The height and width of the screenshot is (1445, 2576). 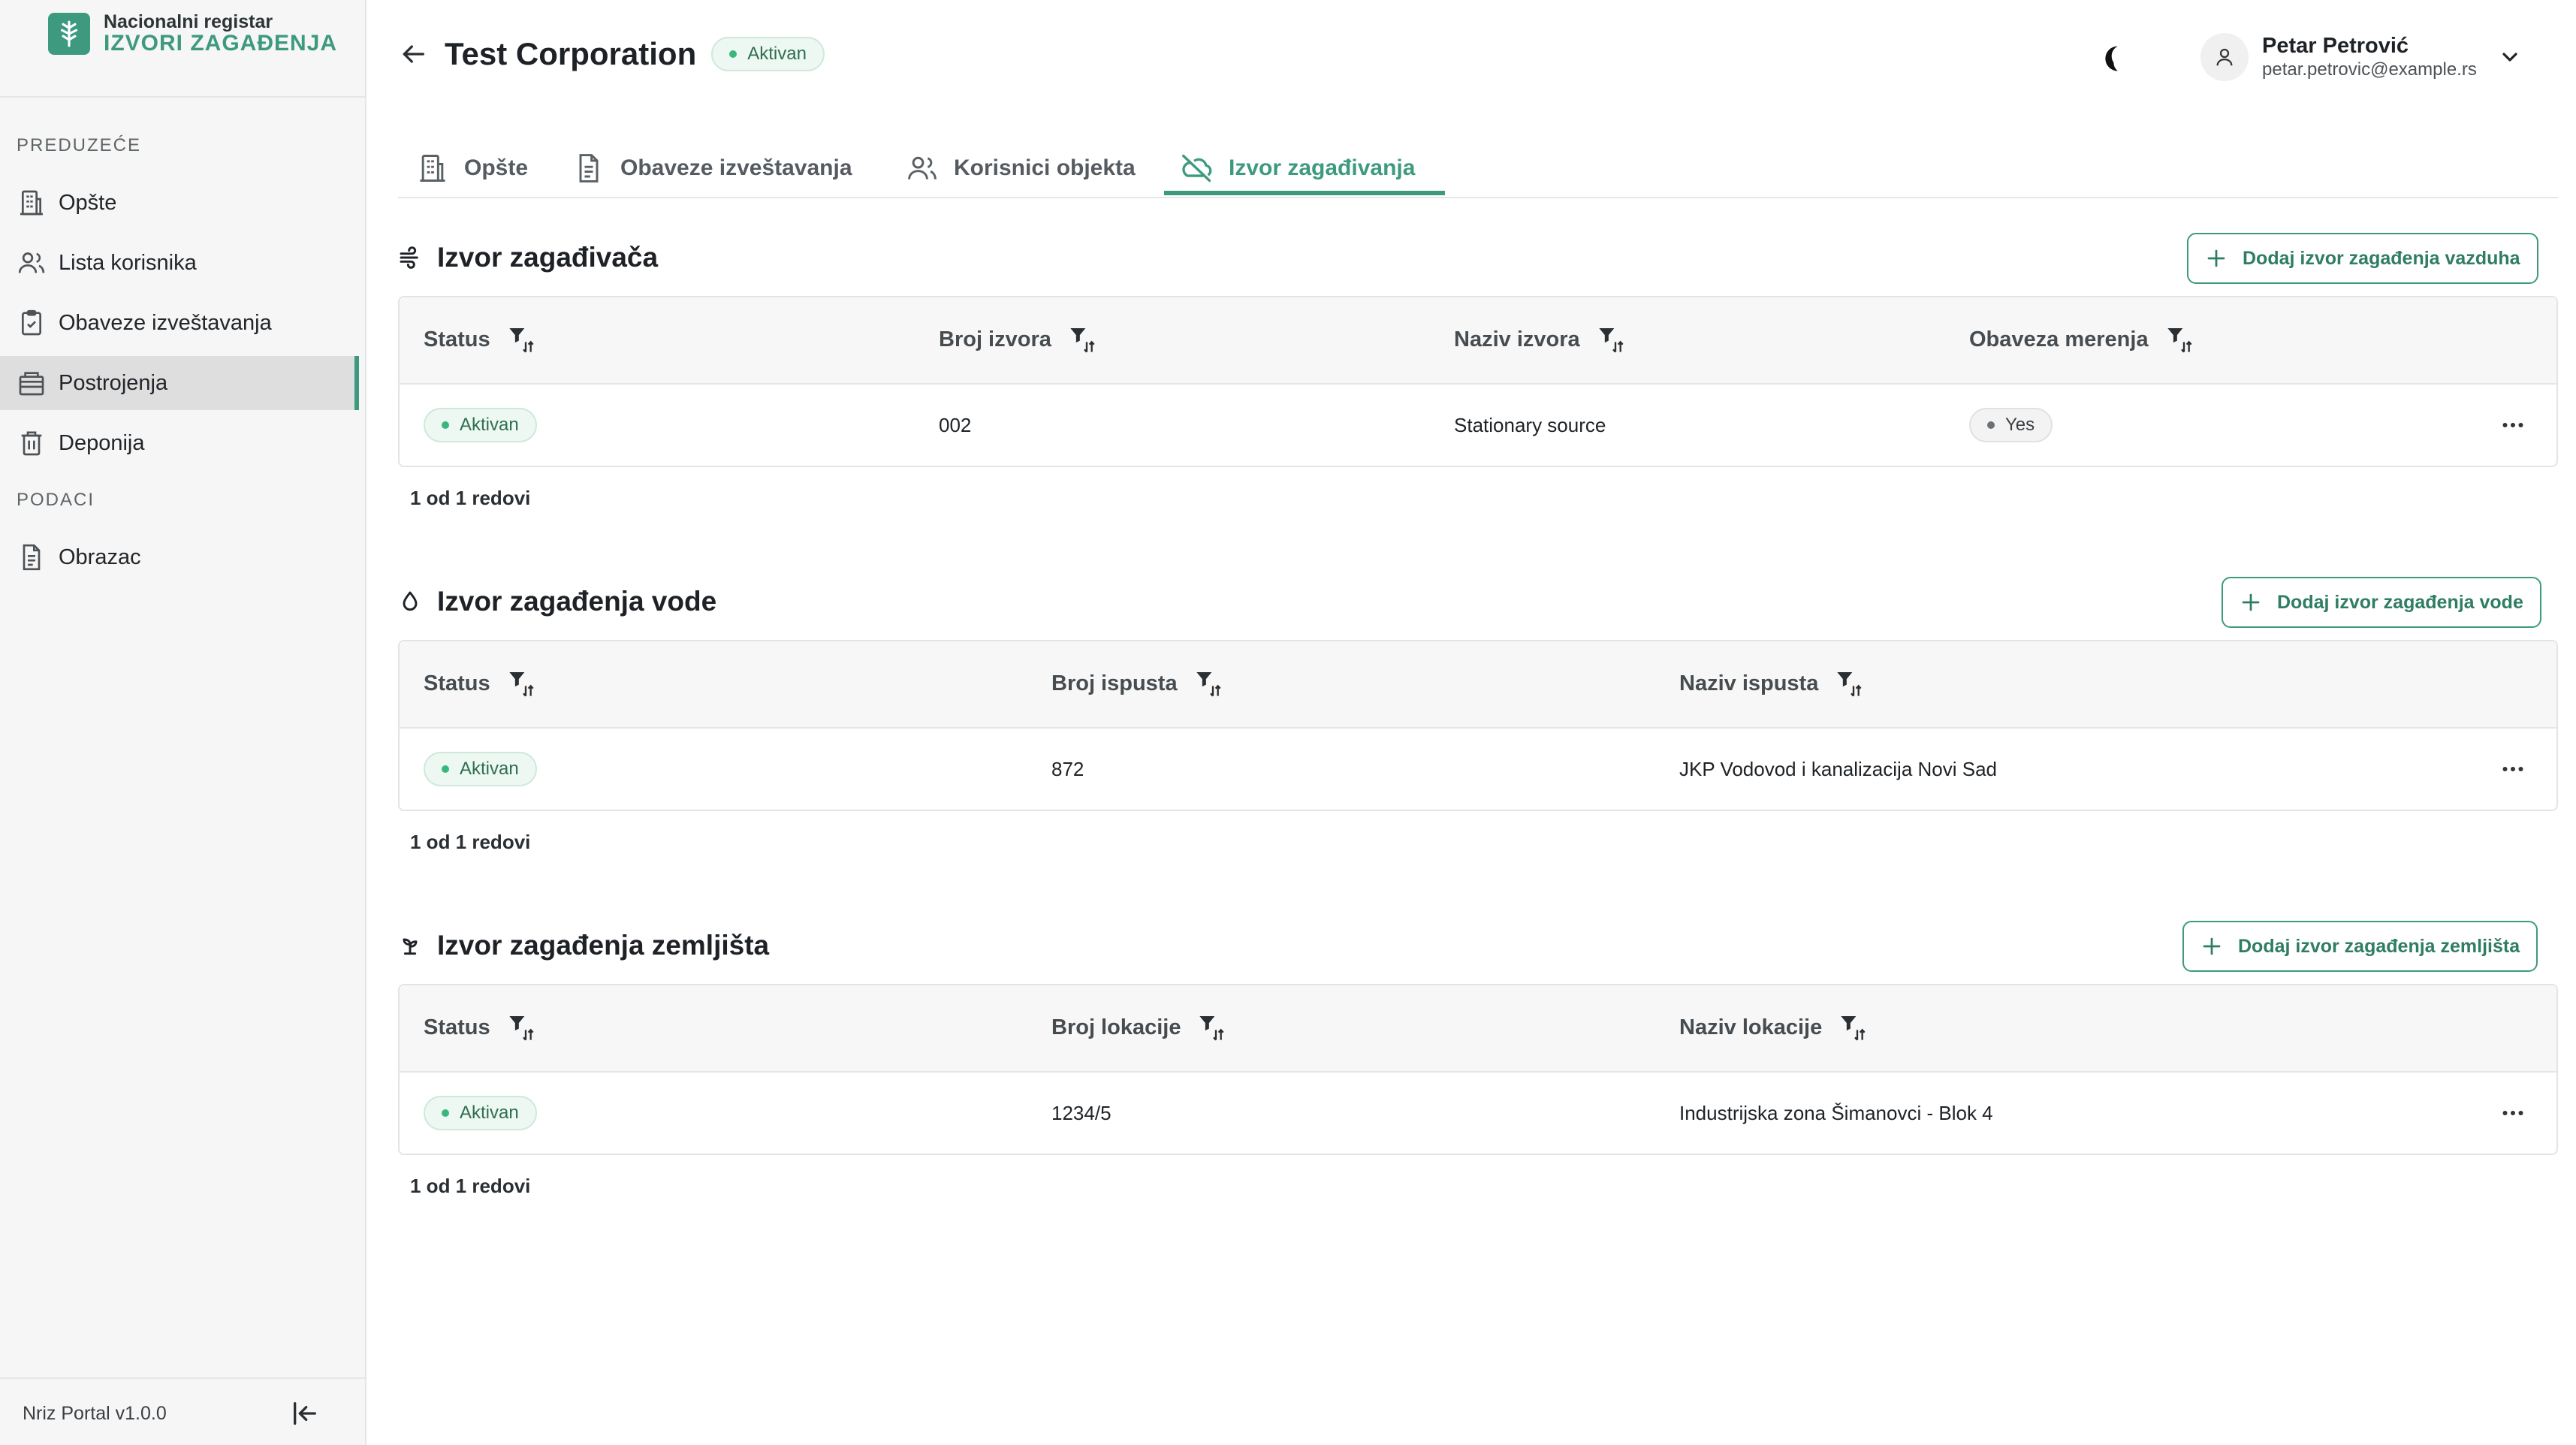 I want to click on chevron-down-icon, so click(x=2510, y=57).